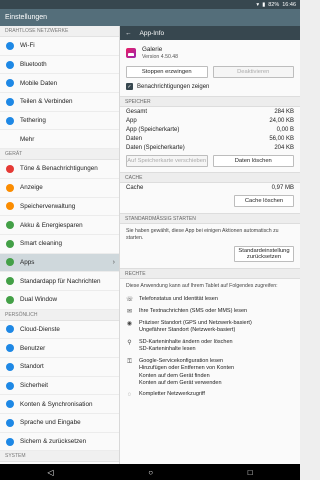 Image resolution: width=320 pixels, height=480 pixels. Describe the element at coordinates (33, 348) in the screenshot. I see `settings-item-label: Benutzer` at that location.